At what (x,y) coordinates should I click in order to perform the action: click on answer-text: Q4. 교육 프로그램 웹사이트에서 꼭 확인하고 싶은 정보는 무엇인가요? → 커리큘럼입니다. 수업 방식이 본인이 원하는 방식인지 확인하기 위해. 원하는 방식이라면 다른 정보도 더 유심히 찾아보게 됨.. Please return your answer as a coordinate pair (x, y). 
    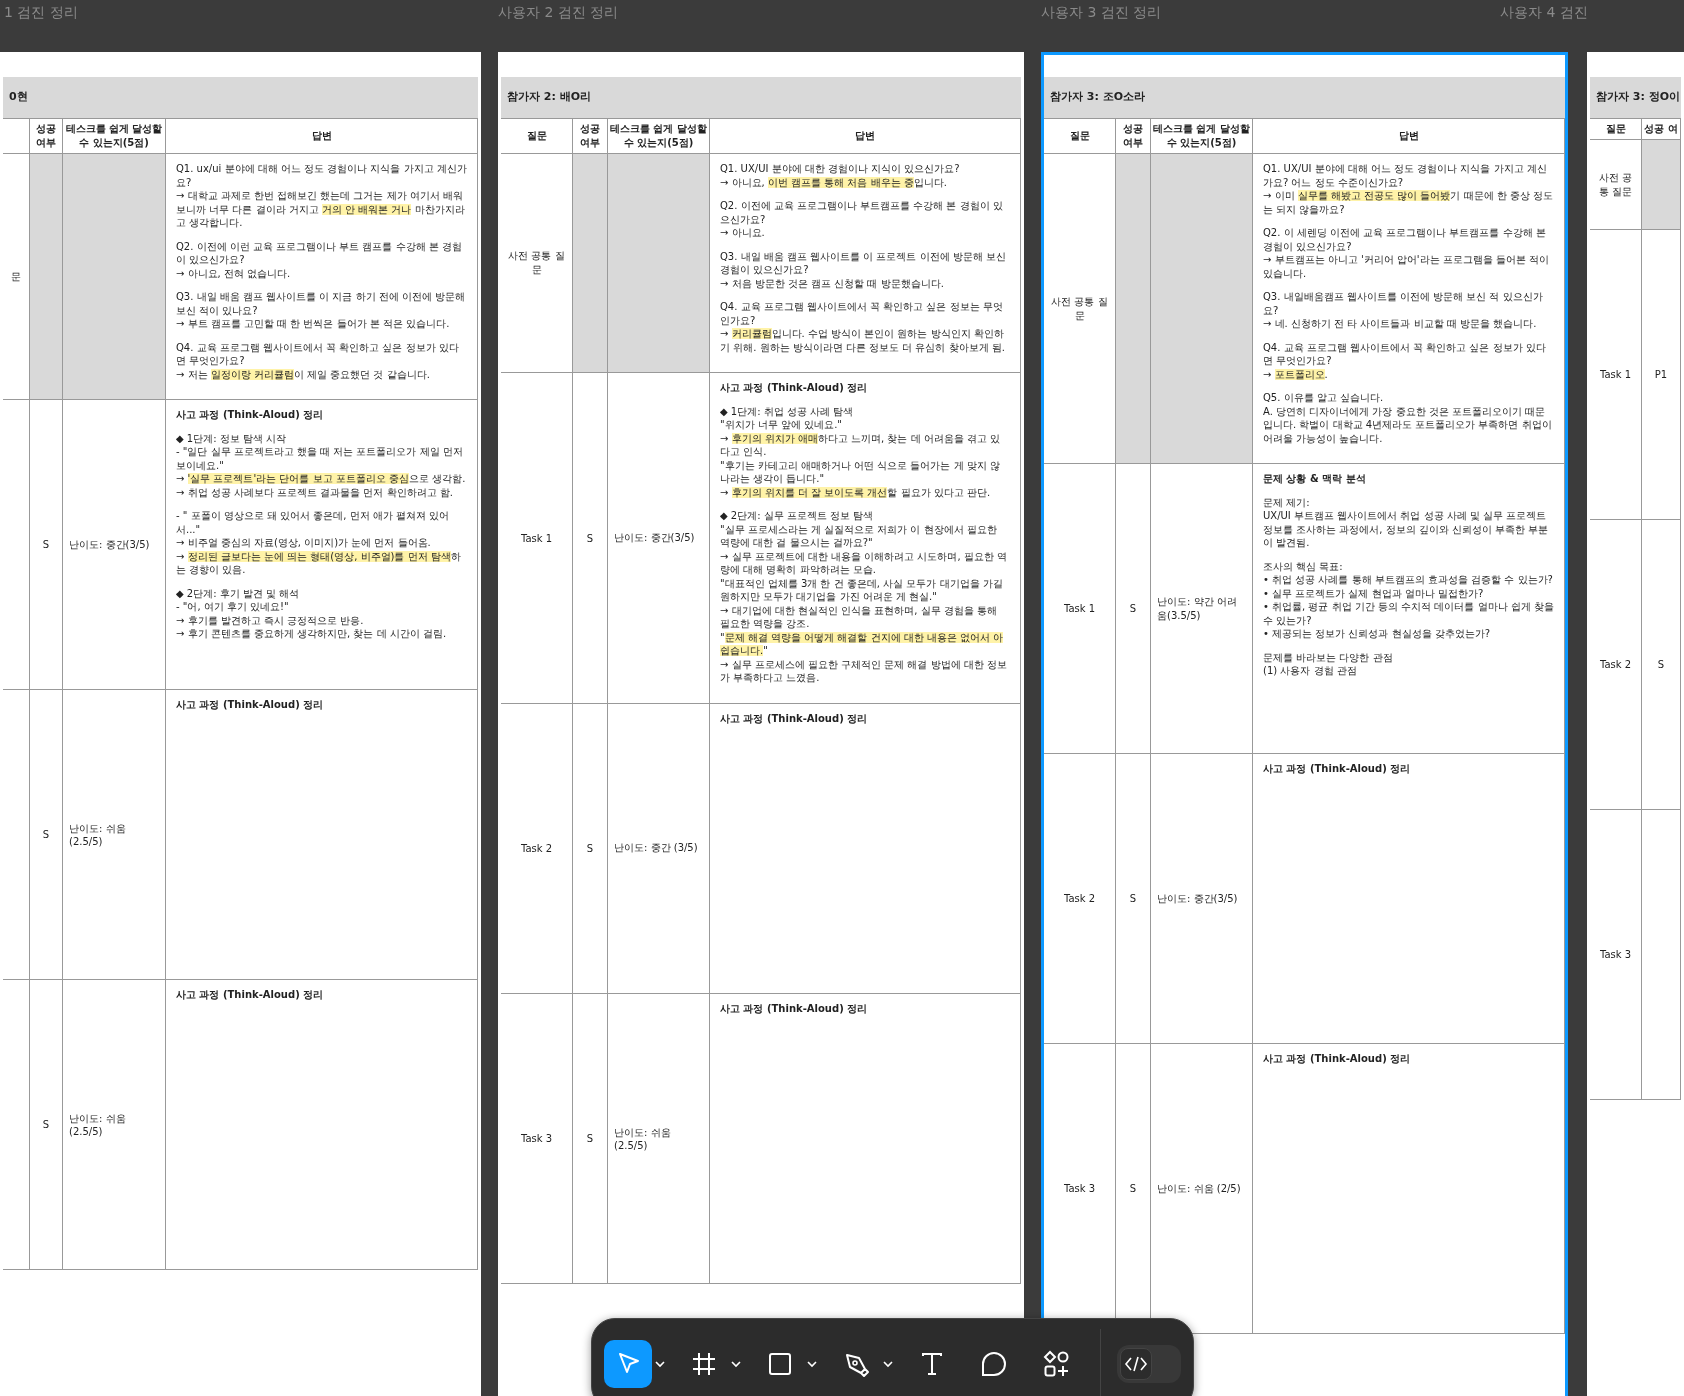
    Looking at the image, I should click on (863, 327).